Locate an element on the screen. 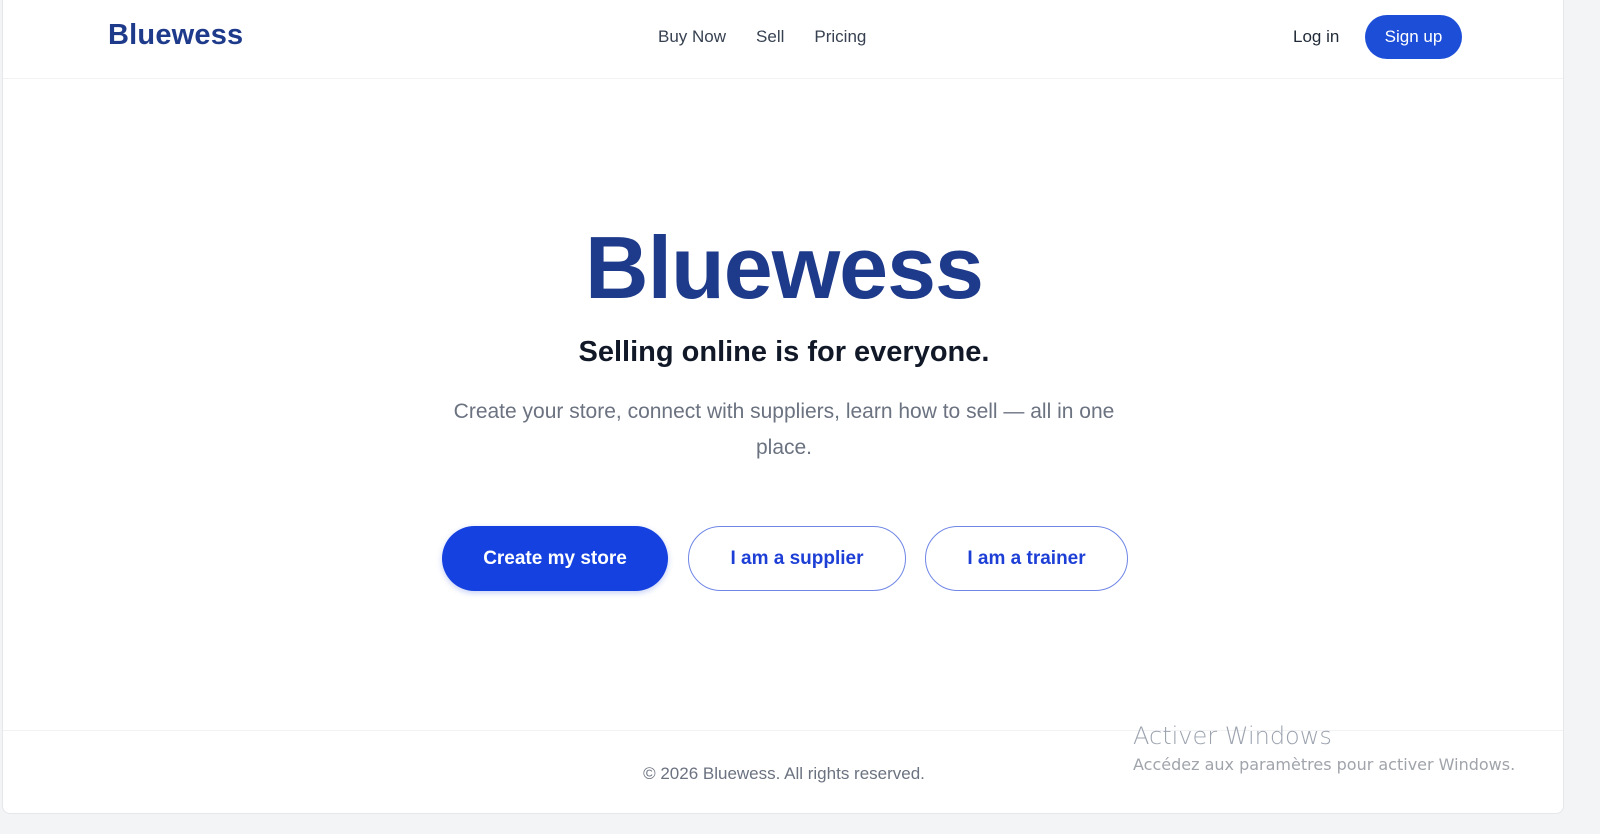 This screenshot has height=834, width=1600. login-link: Log in is located at coordinates (1316, 37).